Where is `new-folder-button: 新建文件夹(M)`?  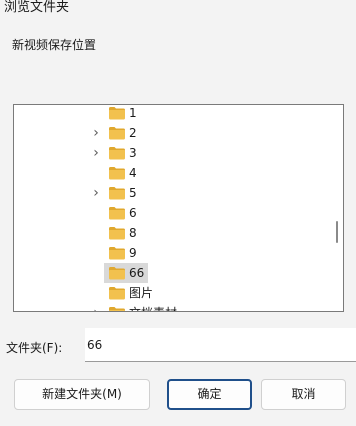
new-folder-button: 新建文件夹(M) is located at coordinates (82, 394).